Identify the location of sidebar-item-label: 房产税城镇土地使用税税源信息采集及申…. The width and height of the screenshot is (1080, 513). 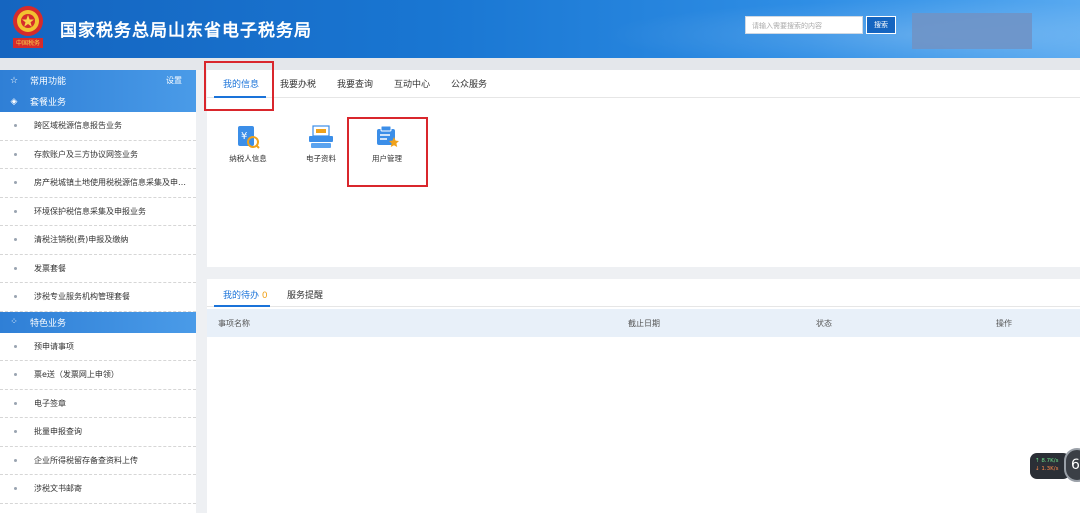
(110, 183).